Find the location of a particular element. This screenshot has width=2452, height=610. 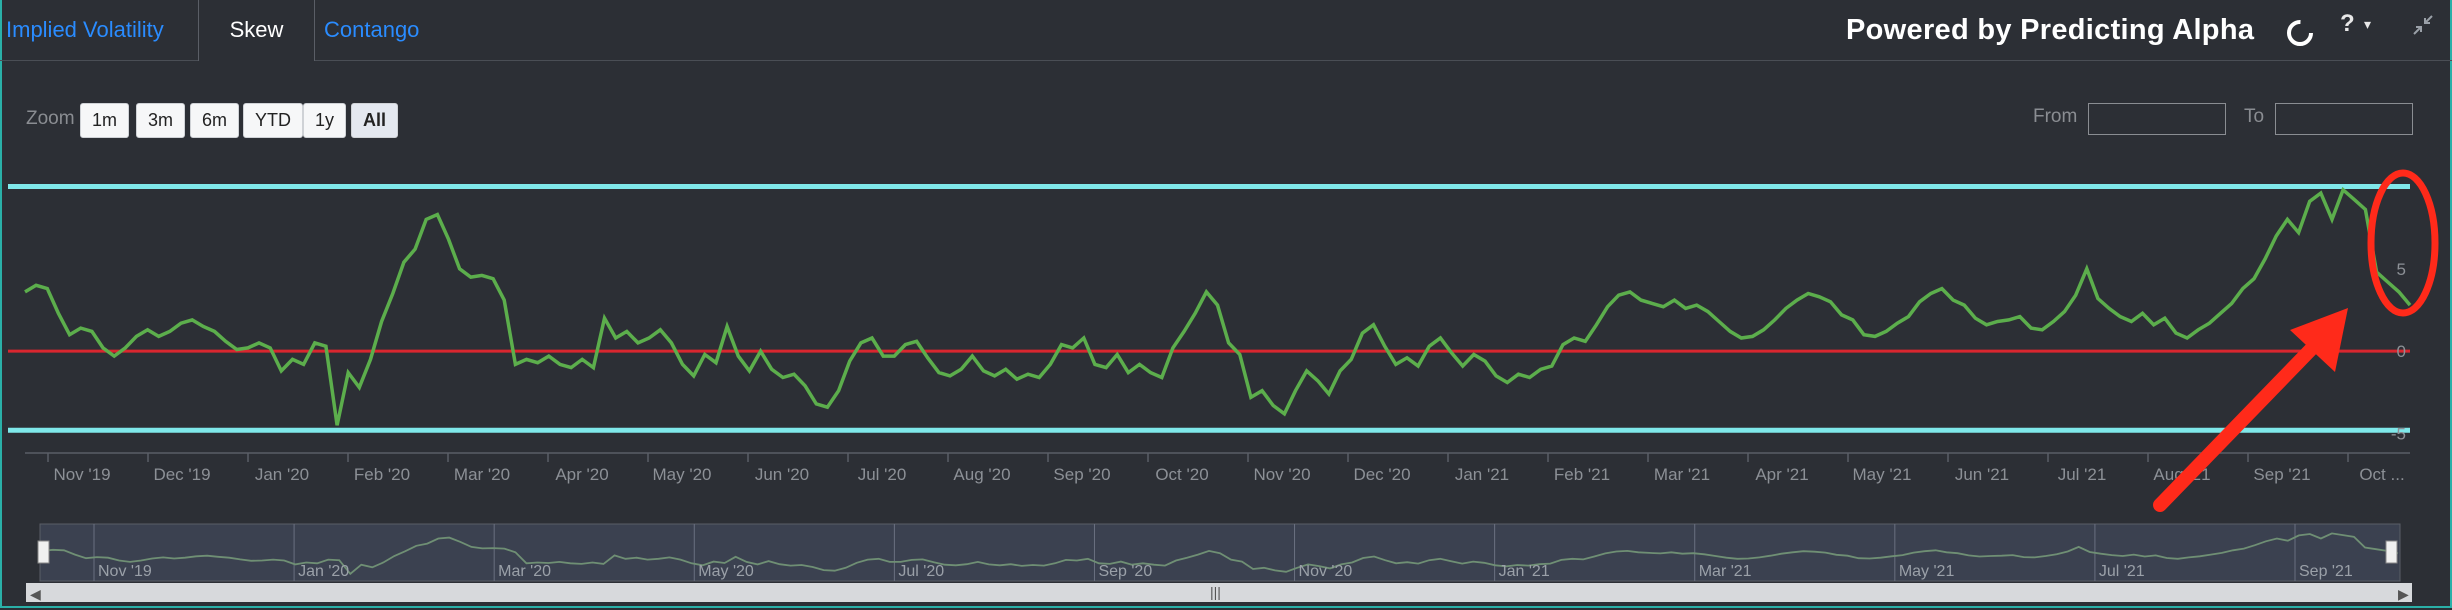

x-tick-label: Apr '21 is located at coordinates (1781, 474).